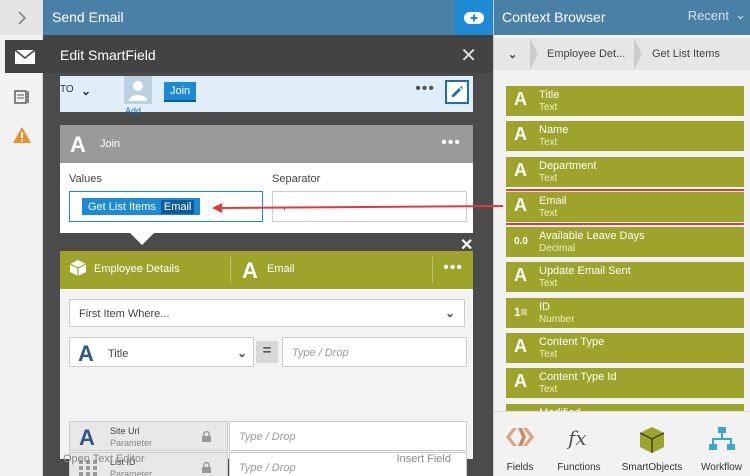 Image resolution: width=750 pixels, height=476 pixels. What do you see at coordinates (296, 179) in the screenshot?
I see `separator-label: Separator` at bounding box center [296, 179].